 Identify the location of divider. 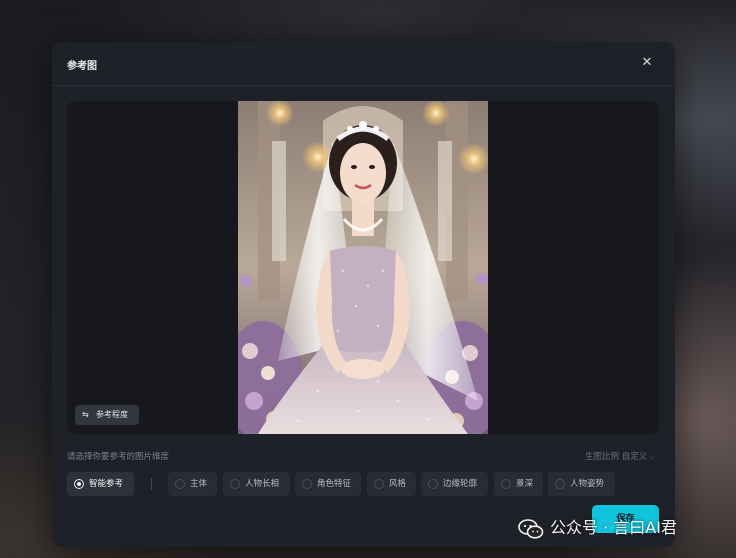
(151, 484).